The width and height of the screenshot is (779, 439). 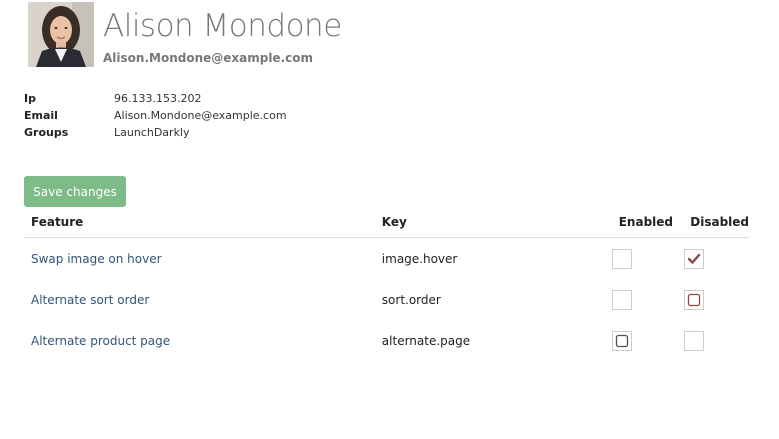 I want to click on ip-value: 96.133.153.202, so click(x=158, y=98).